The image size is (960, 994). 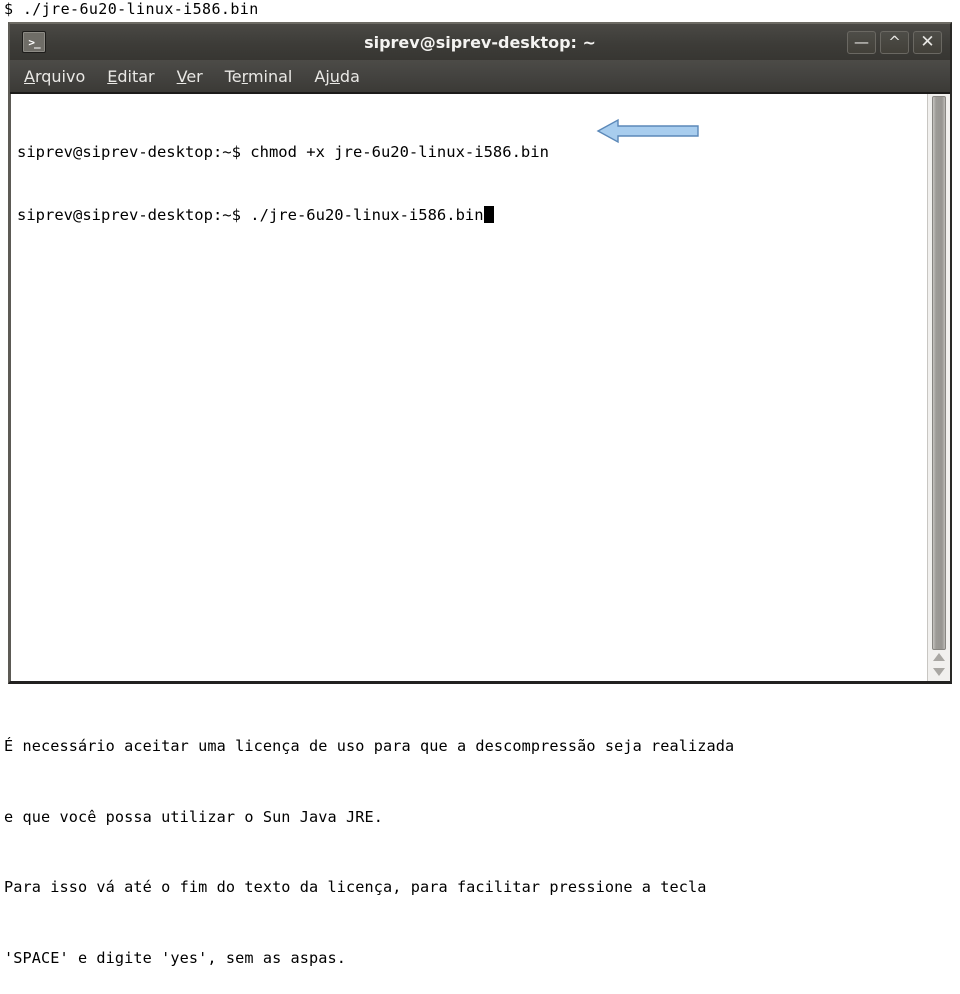 What do you see at coordinates (322, 76) in the screenshot?
I see `menu-ajuda-pre: Aj` at bounding box center [322, 76].